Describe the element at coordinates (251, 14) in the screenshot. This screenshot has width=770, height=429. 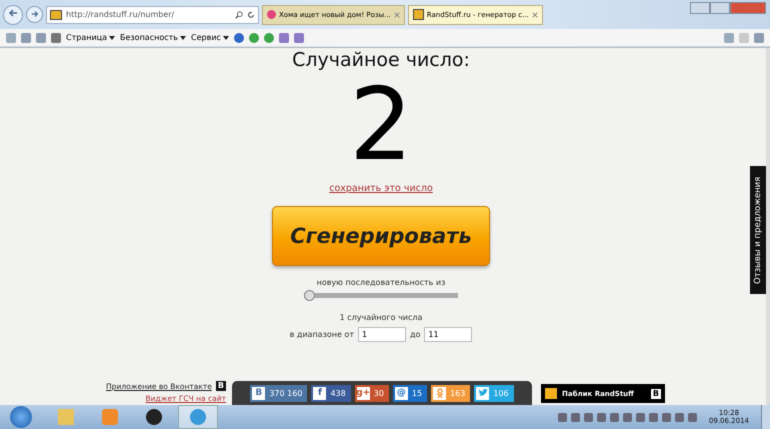
I see `refresh-icon` at that location.